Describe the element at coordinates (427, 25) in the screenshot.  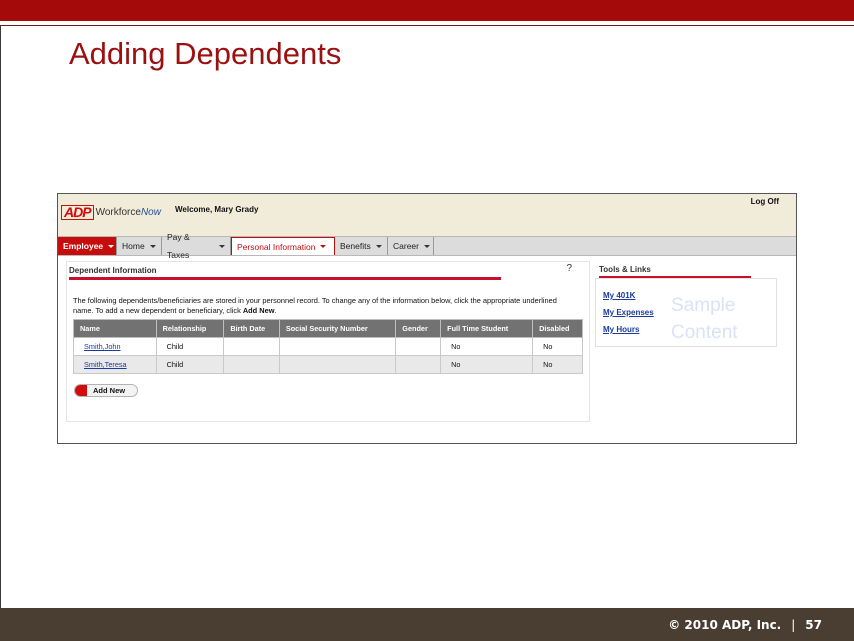
I see `slide-top-rule` at that location.